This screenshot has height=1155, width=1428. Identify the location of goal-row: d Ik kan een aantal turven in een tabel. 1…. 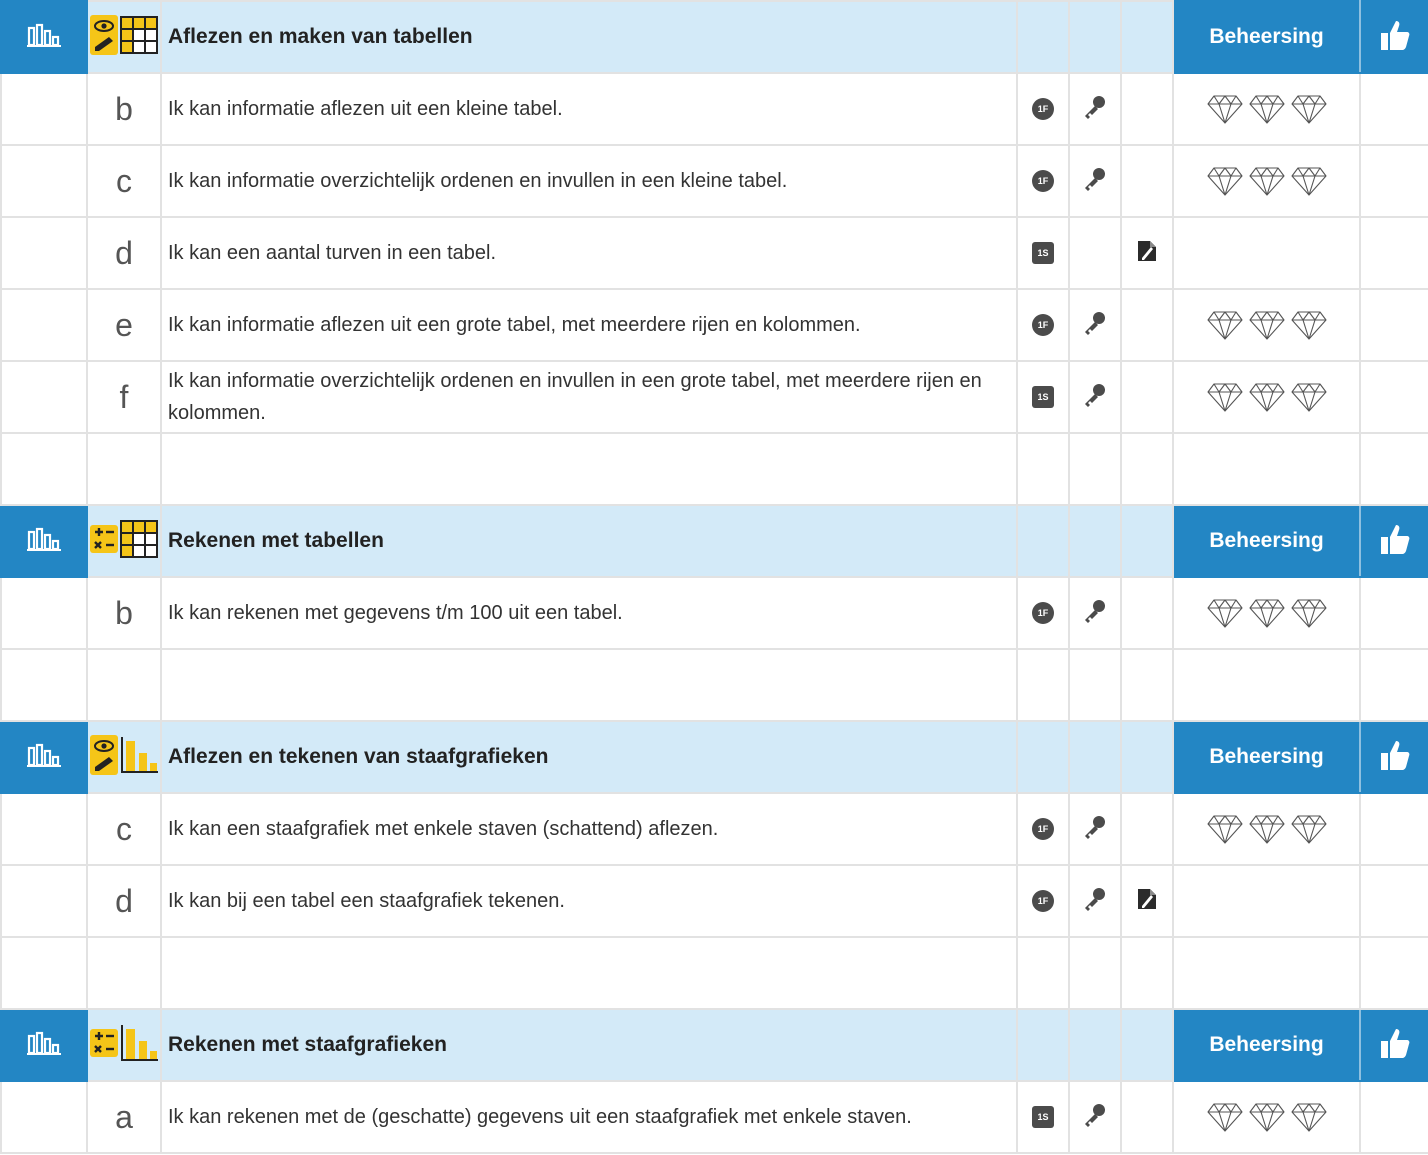
(714, 253).